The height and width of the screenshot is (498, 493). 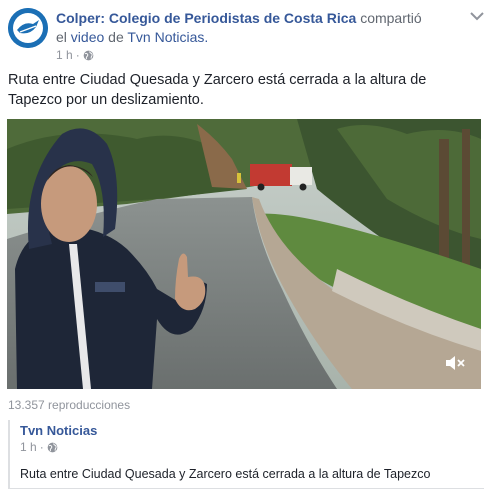 I want to click on preposition-text: de, so click(x=116, y=37).